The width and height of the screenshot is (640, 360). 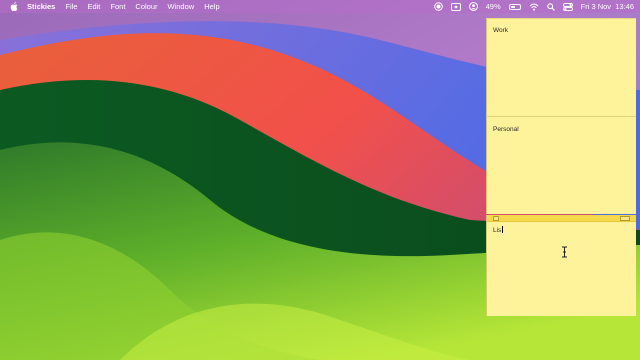 I want to click on status-area: 49% Fri 3 Nov 13:46, so click(x=530, y=6).